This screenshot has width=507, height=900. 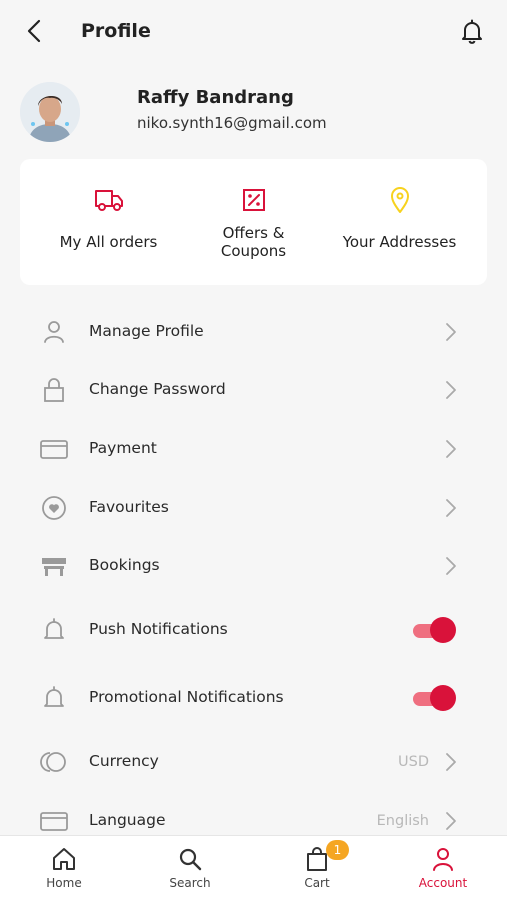 What do you see at coordinates (158, 629) in the screenshot?
I see `menu-label: Push Notifications` at bounding box center [158, 629].